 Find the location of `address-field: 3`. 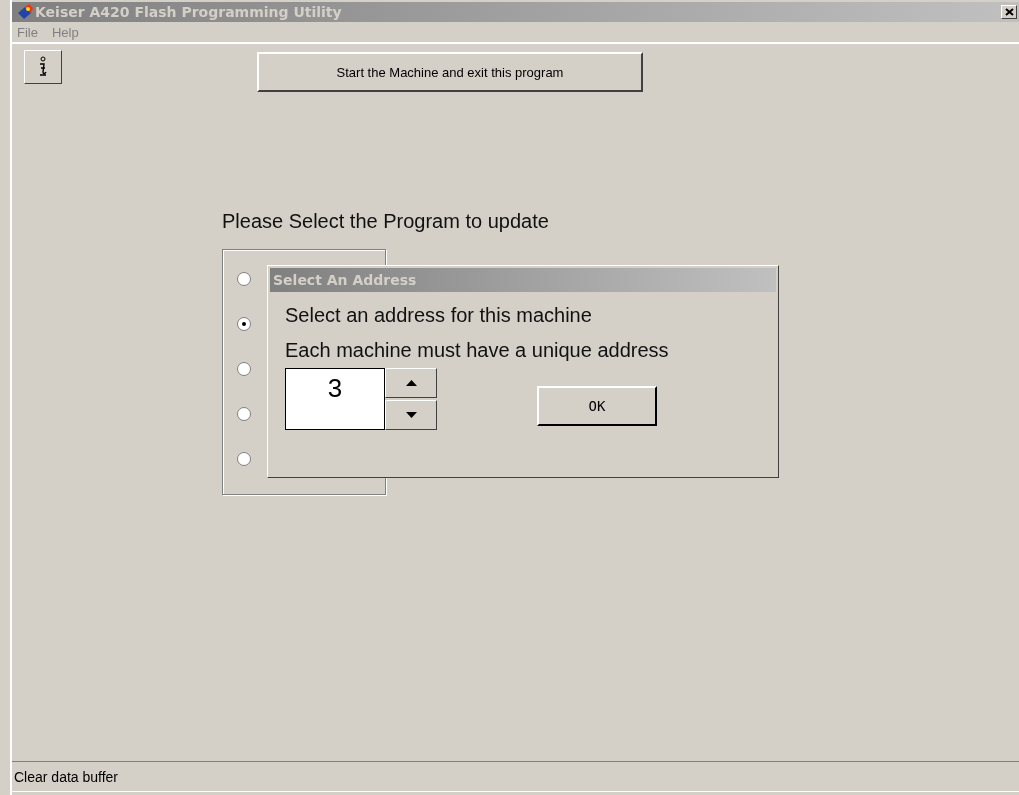

address-field: 3 is located at coordinates (335, 399).